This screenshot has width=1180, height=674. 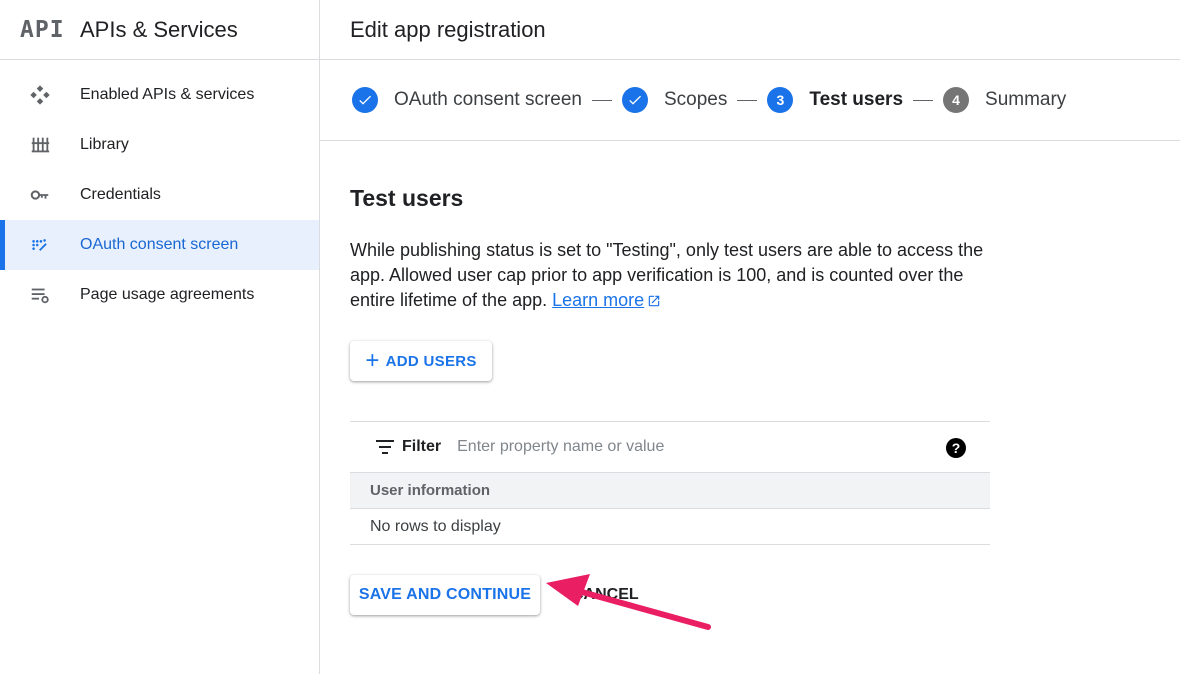 I want to click on step-label: OAuth consent screen, so click(x=488, y=99).